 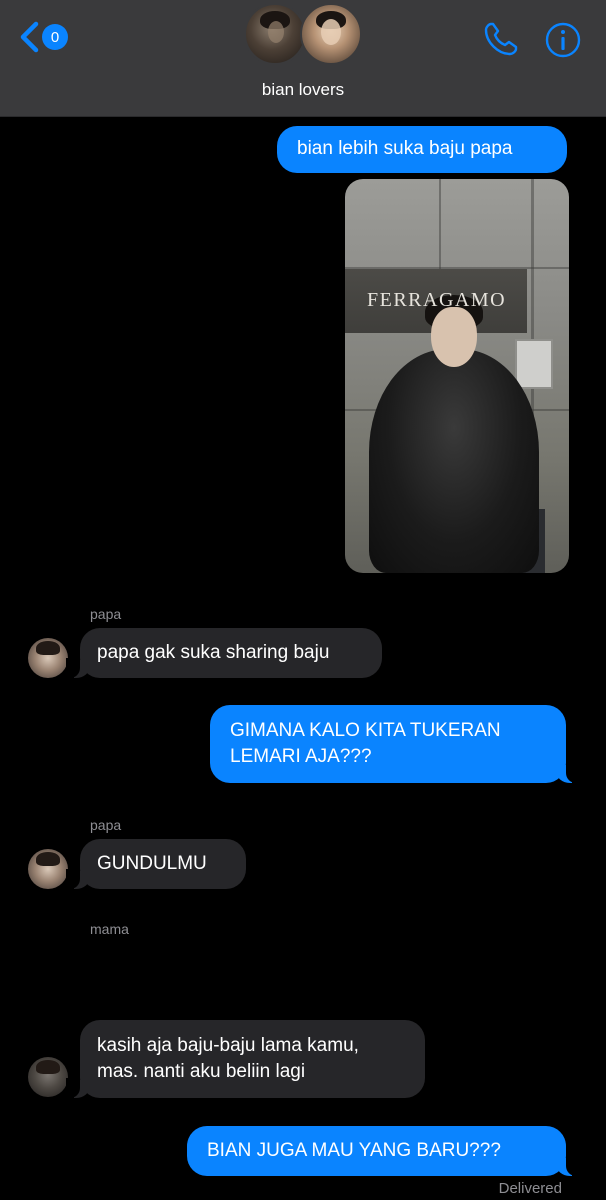 What do you see at coordinates (437, 300) in the screenshot?
I see `photo-sign-text: FERRAGAMO` at bounding box center [437, 300].